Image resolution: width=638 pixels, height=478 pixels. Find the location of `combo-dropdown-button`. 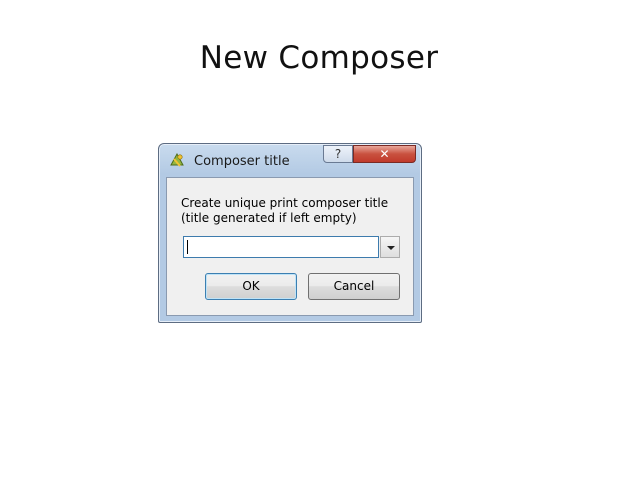

combo-dropdown-button is located at coordinates (390, 247).